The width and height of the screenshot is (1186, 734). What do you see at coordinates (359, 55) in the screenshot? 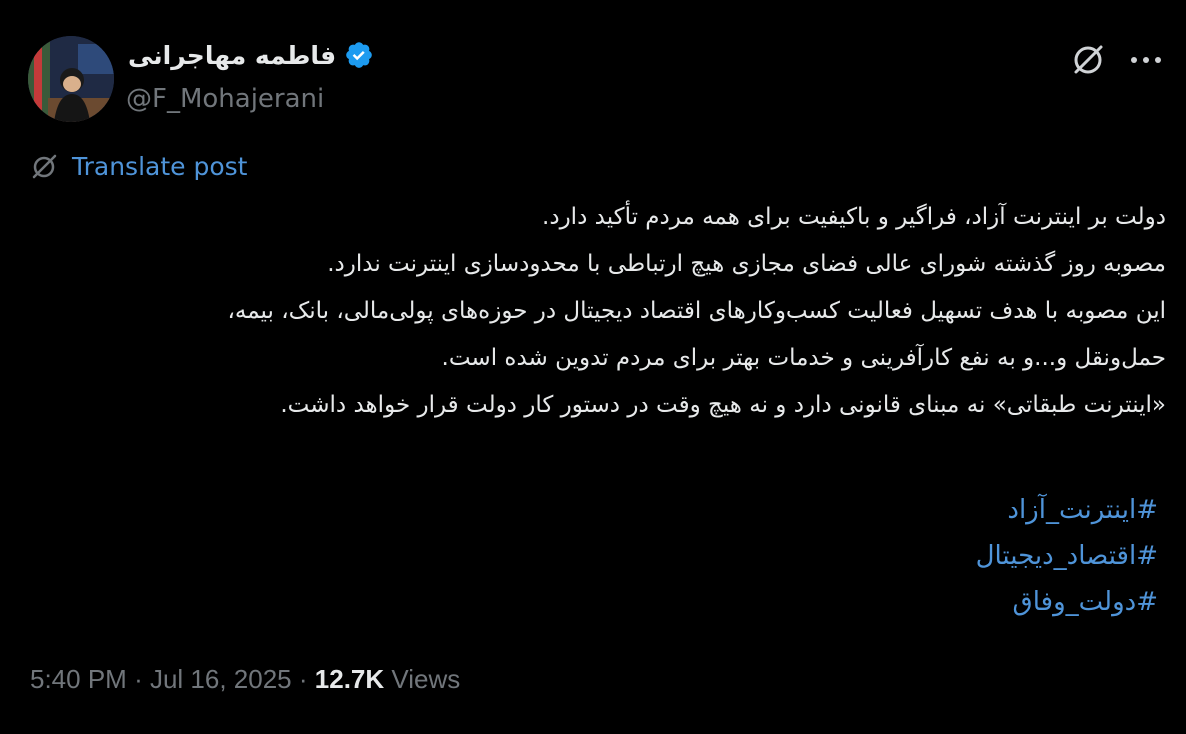
I see `verified-badge-icon` at bounding box center [359, 55].